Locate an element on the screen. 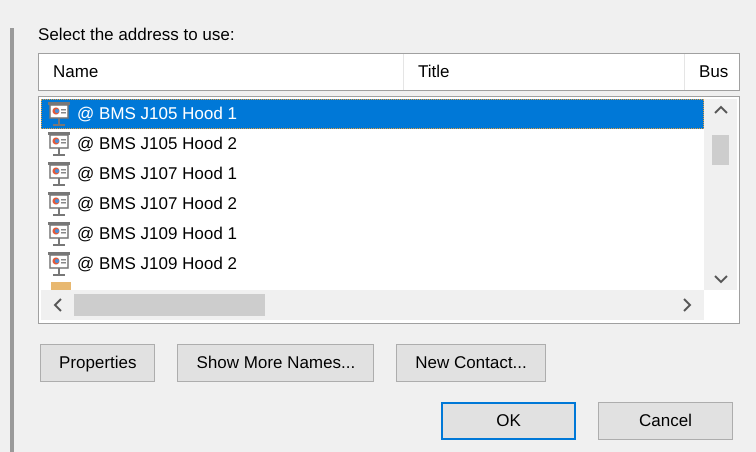  scroll-right-icon is located at coordinates (687, 305).